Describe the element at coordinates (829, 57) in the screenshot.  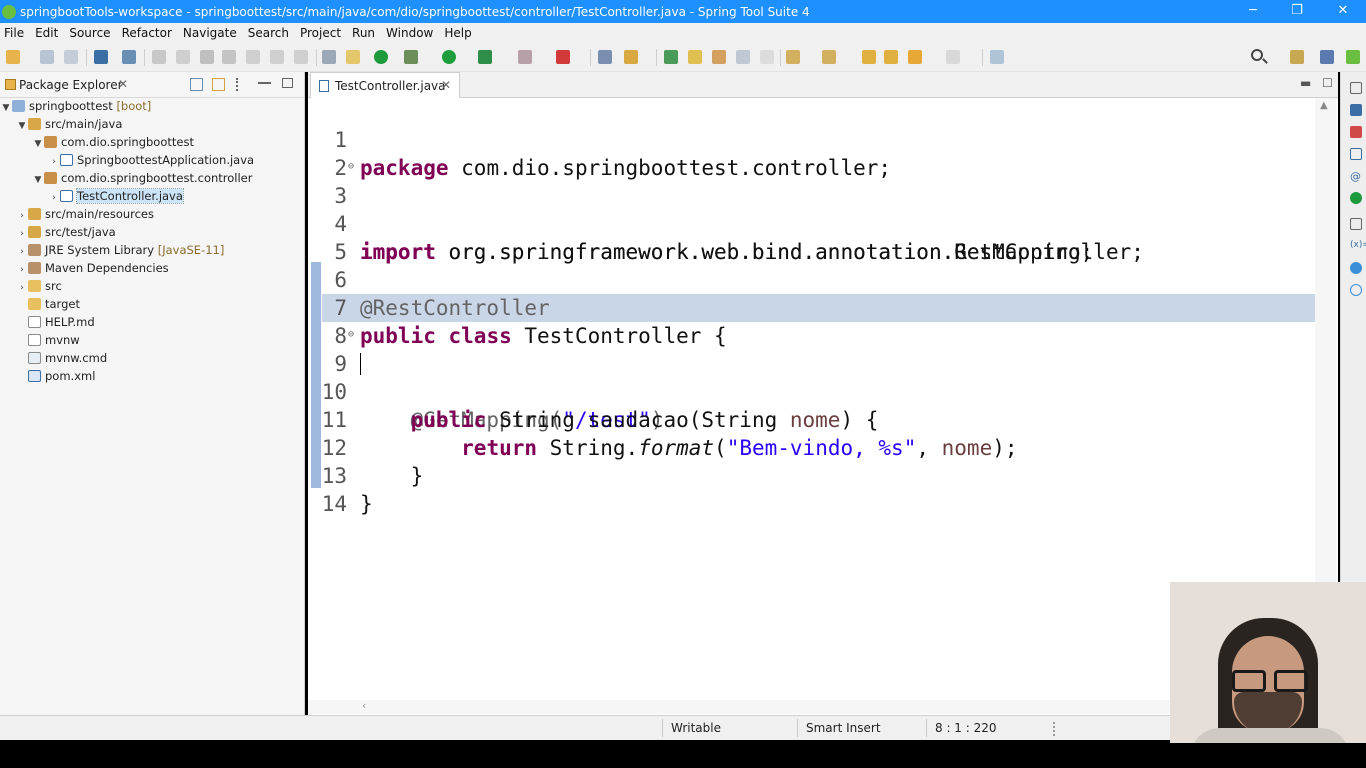
I see `previous-annotation-icon` at that location.